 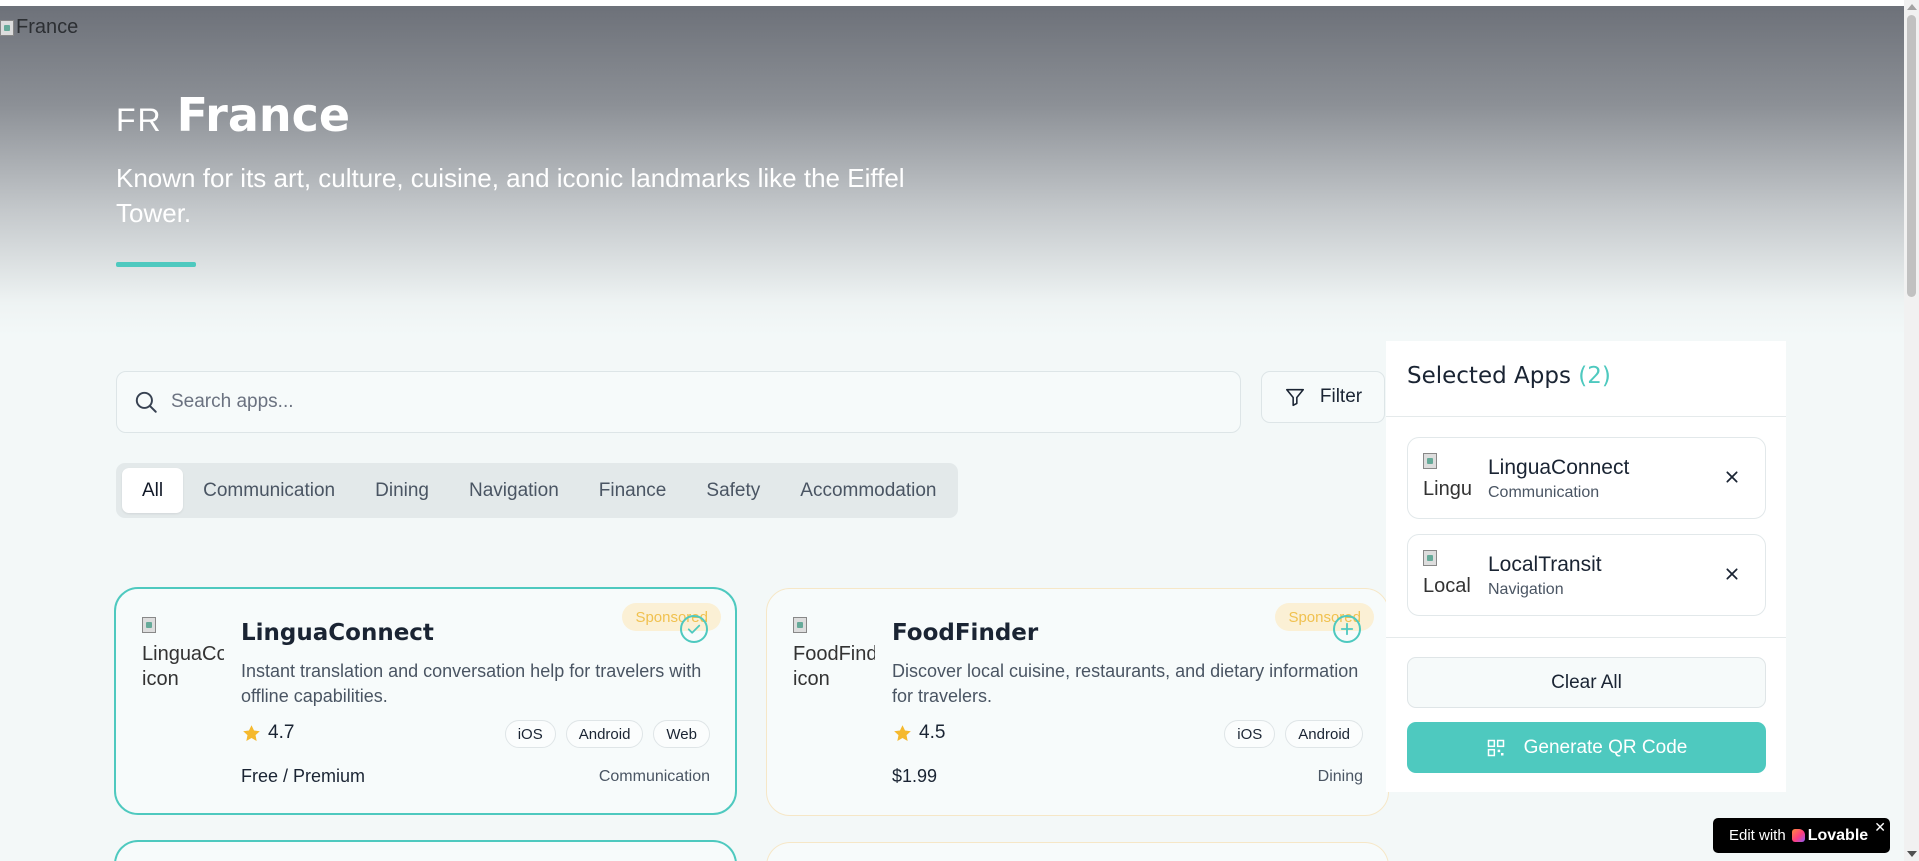 I want to click on search-bar, so click(x=678, y=402).